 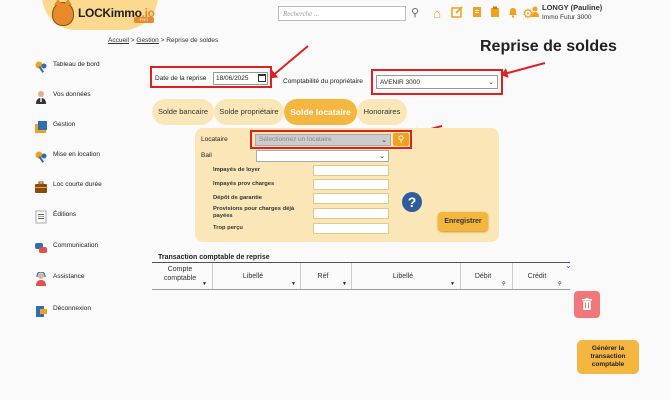 I want to click on home-icon: ⌂, so click(x=437, y=14).